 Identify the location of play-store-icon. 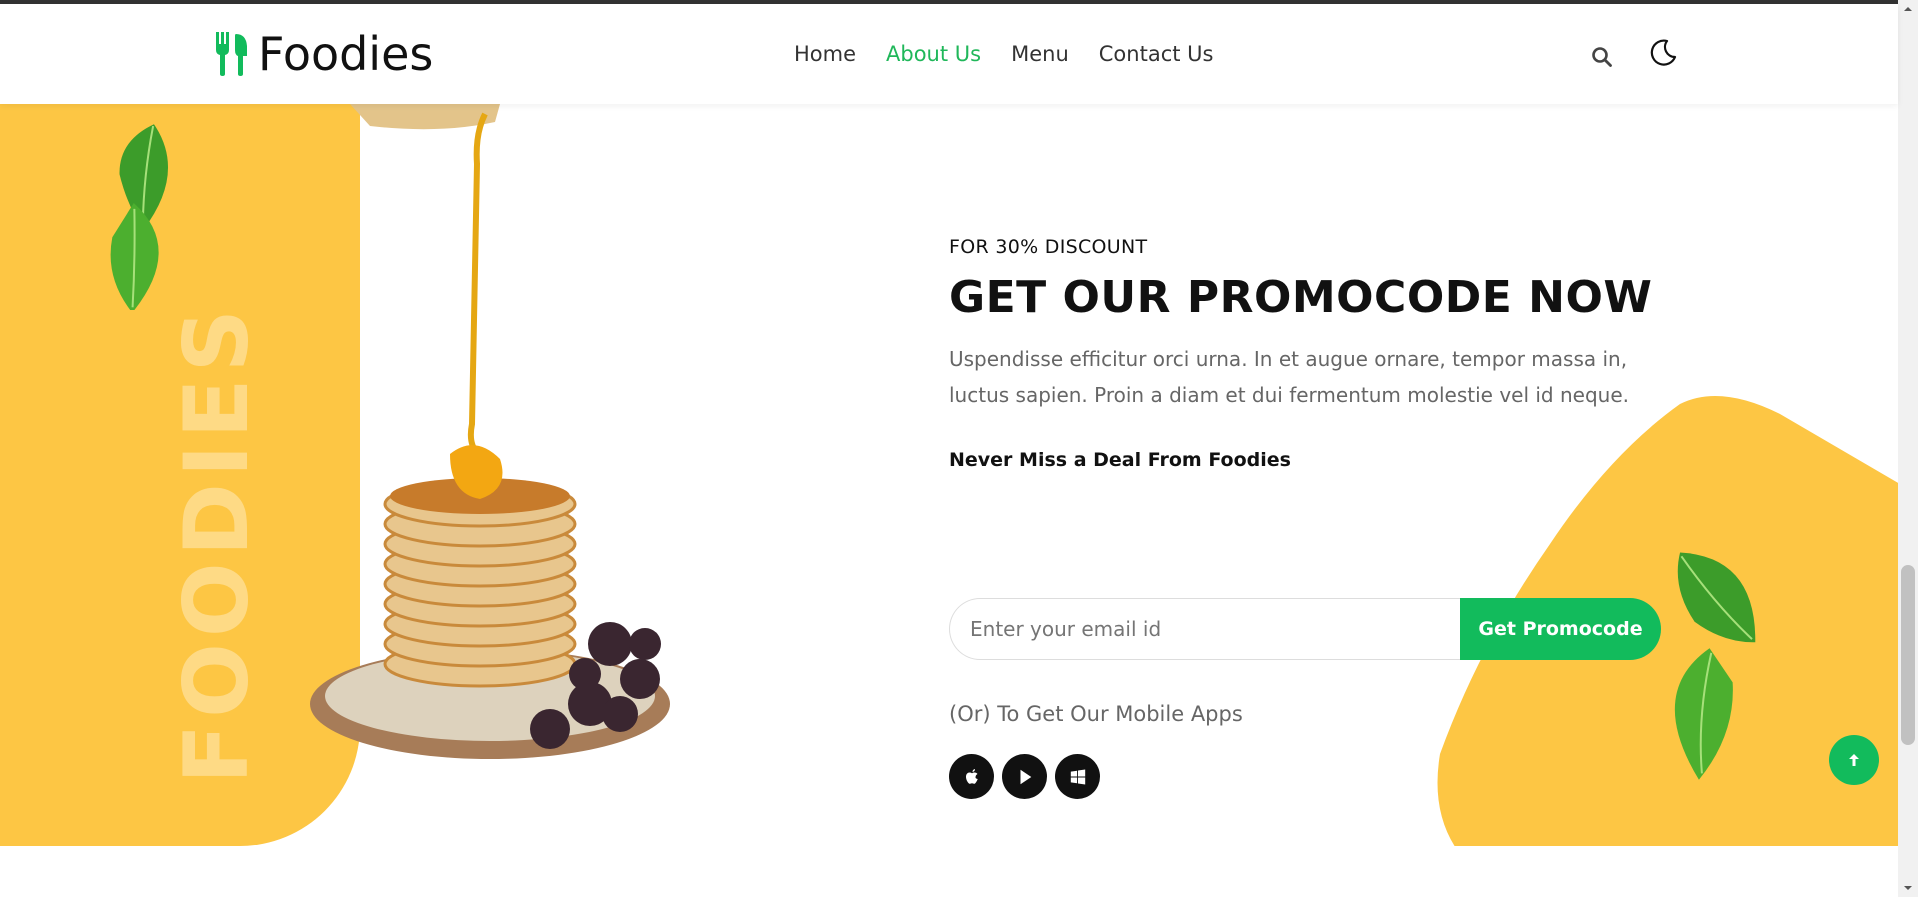
(1025, 776).